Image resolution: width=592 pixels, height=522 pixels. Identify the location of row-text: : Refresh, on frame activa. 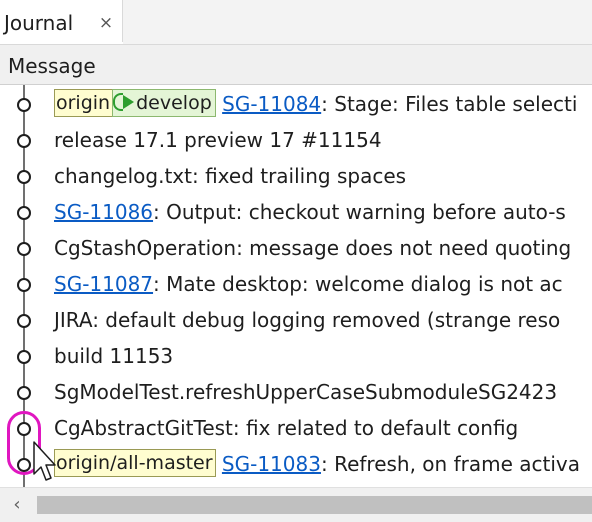
(450, 464).